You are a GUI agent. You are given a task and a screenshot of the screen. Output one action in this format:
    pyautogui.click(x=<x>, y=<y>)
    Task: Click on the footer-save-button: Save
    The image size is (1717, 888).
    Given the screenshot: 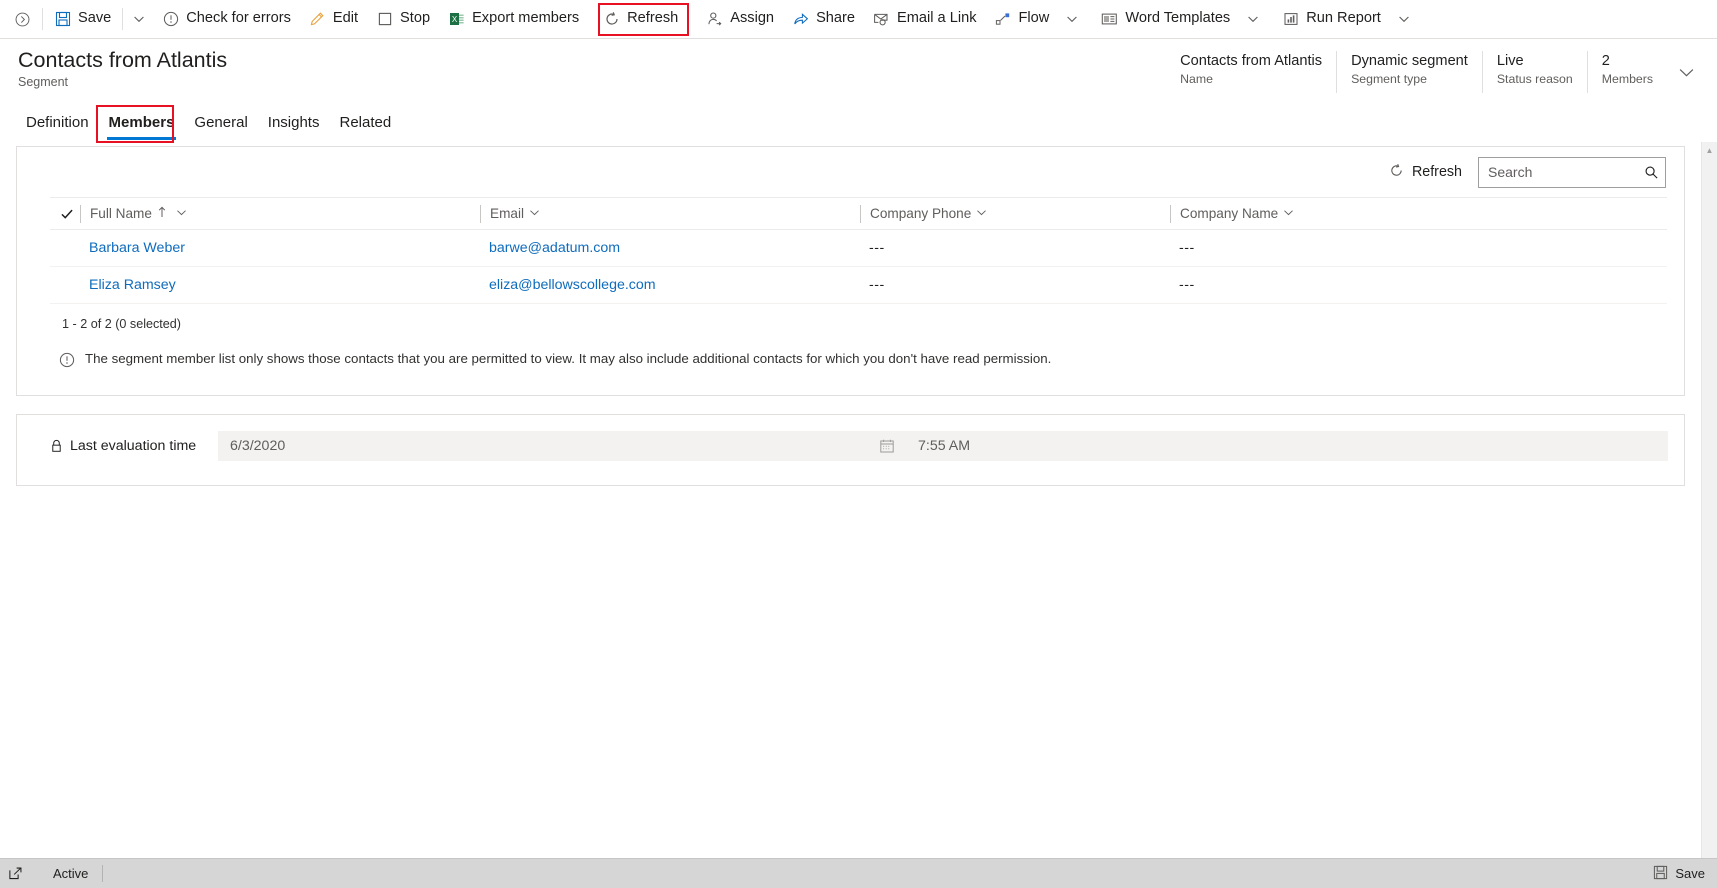 What is the action you would take?
    pyautogui.click(x=1679, y=874)
    